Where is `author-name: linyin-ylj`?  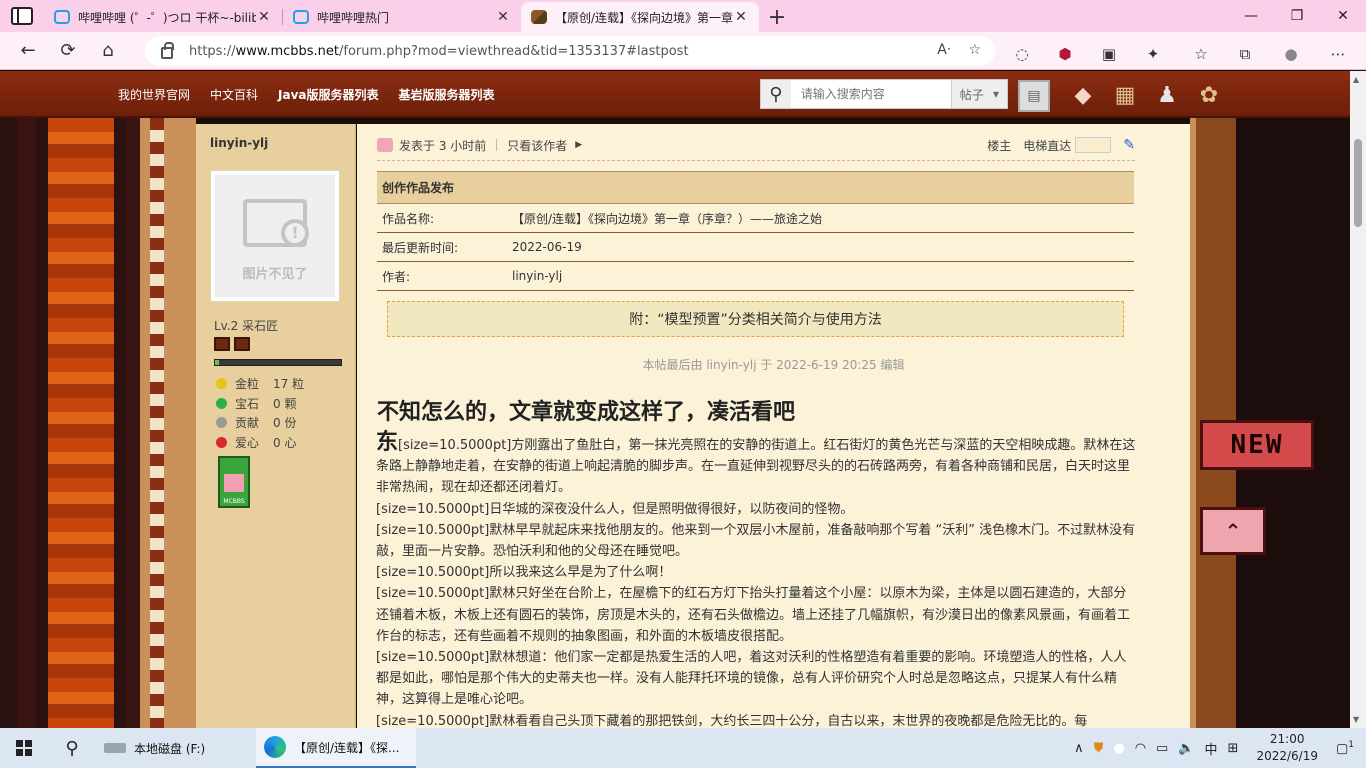 author-name: linyin-ylj is located at coordinates (239, 143).